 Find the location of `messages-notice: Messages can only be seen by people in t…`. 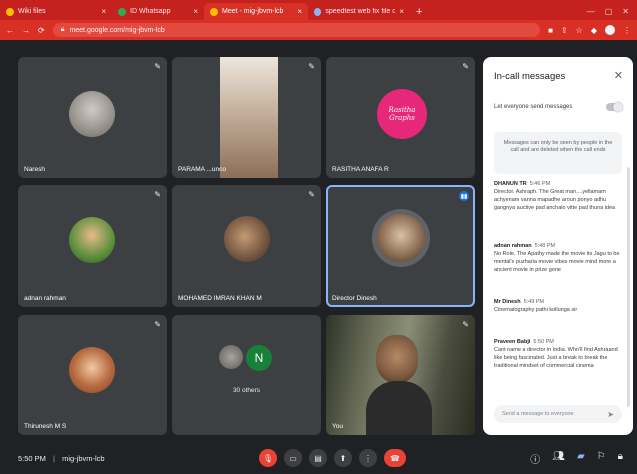

messages-notice: Messages can only be seen by people in t… is located at coordinates (558, 153).